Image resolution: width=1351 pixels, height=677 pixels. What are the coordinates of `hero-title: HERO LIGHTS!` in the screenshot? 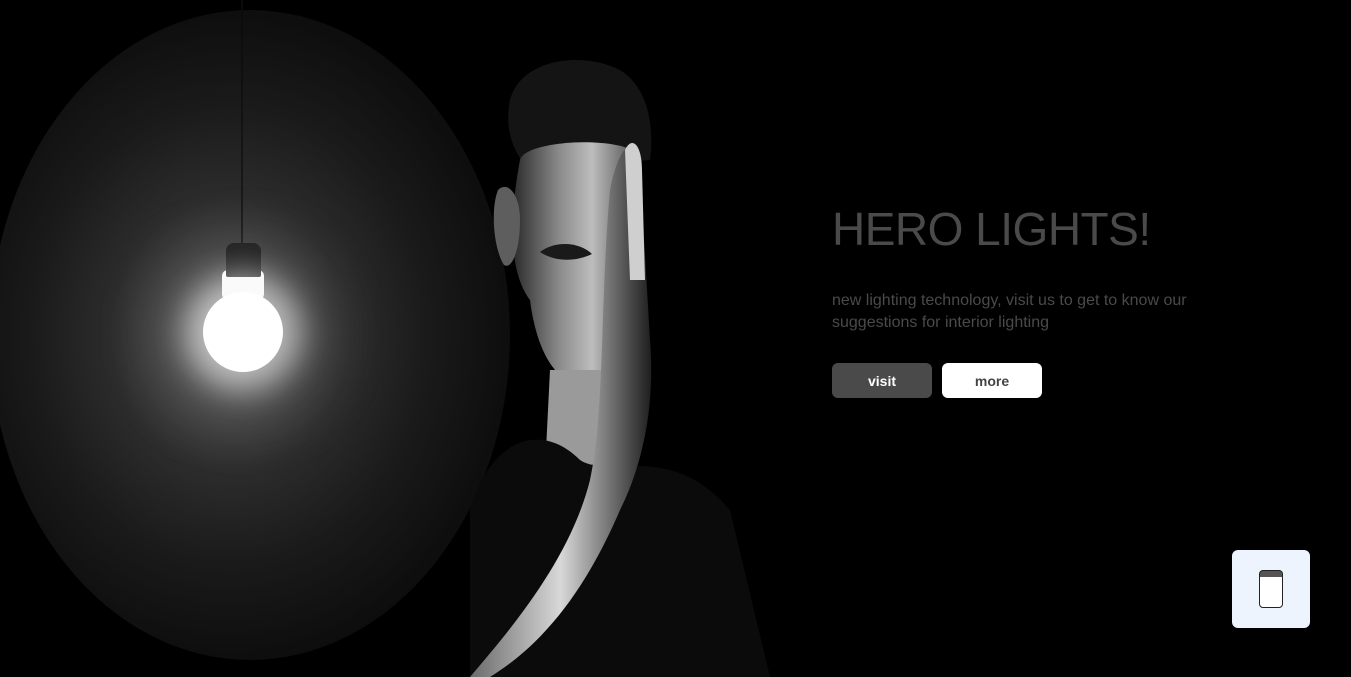 It's located at (991, 229).